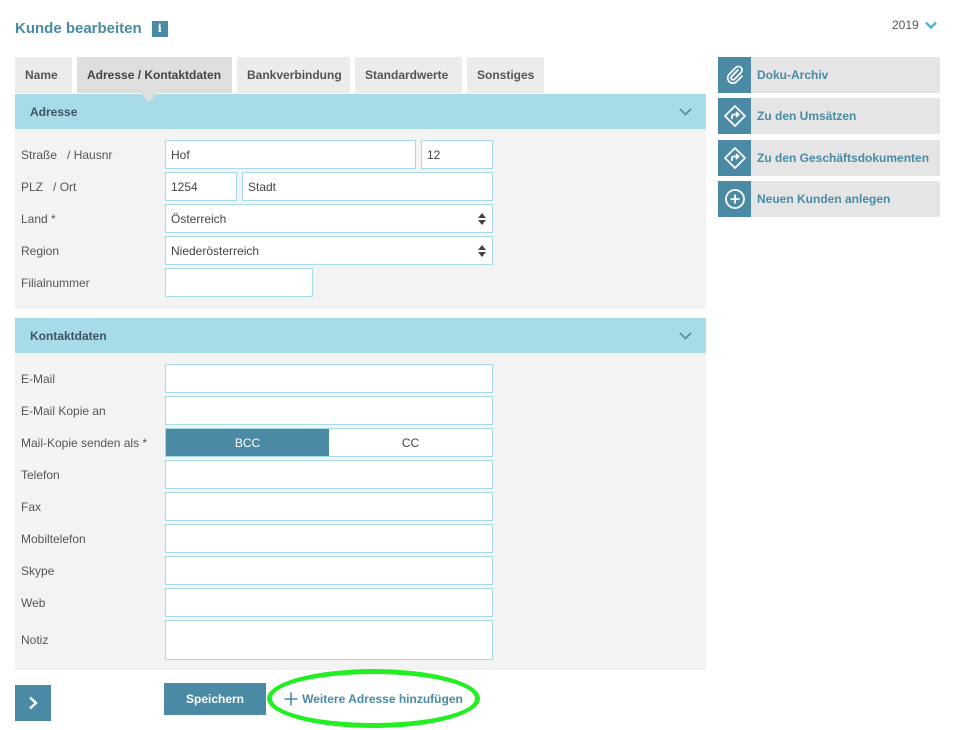  I want to click on doc-archive-button: Doku-Archiv, so click(829, 75).